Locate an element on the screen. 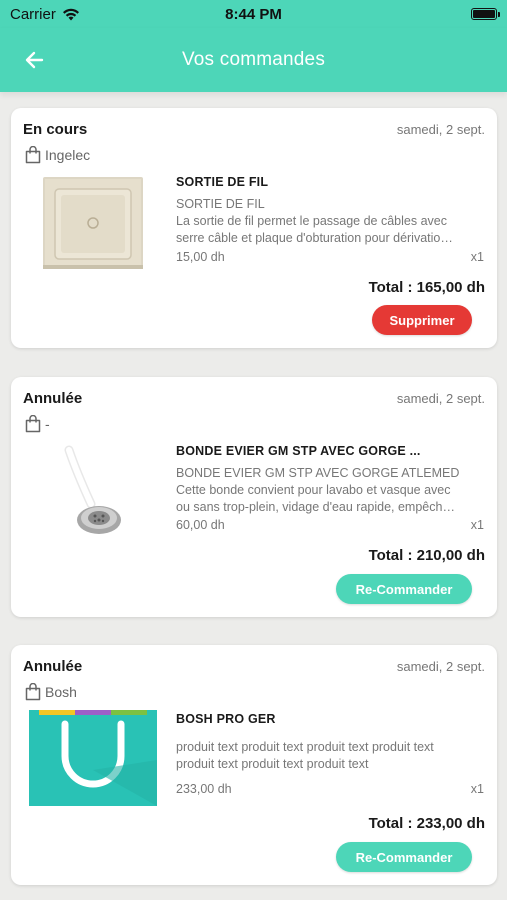 Image resolution: width=507 pixels, height=900 pixels. product-price: 233,00 dh is located at coordinates (204, 789).